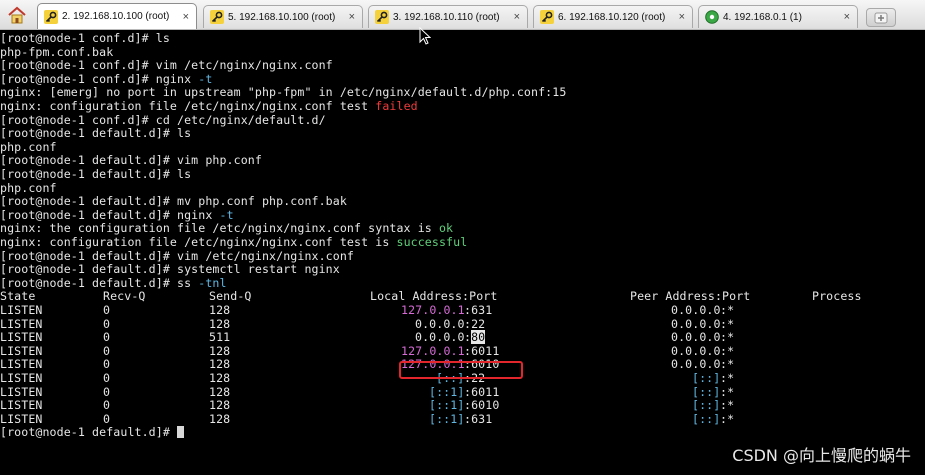 The image size is (925, 475). I want to click on ss-local-port: 6011, so click(485, 391).